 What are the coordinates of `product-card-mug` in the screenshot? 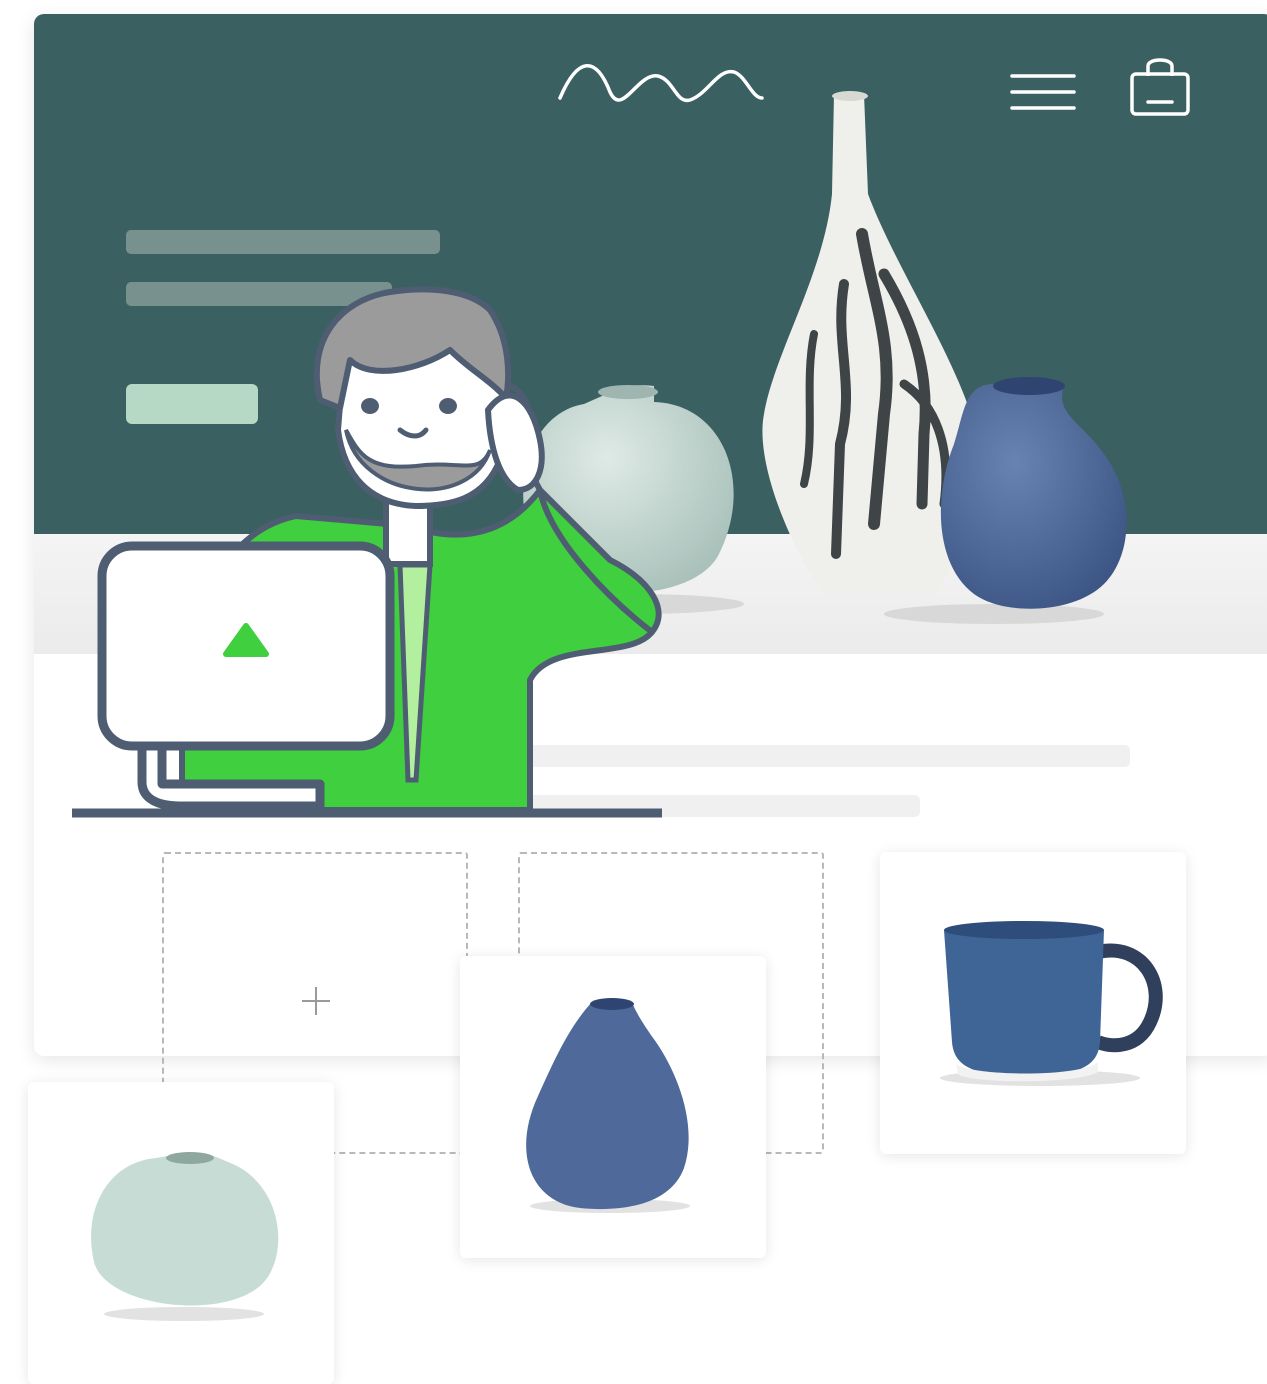 It's located at (1033, 1003).